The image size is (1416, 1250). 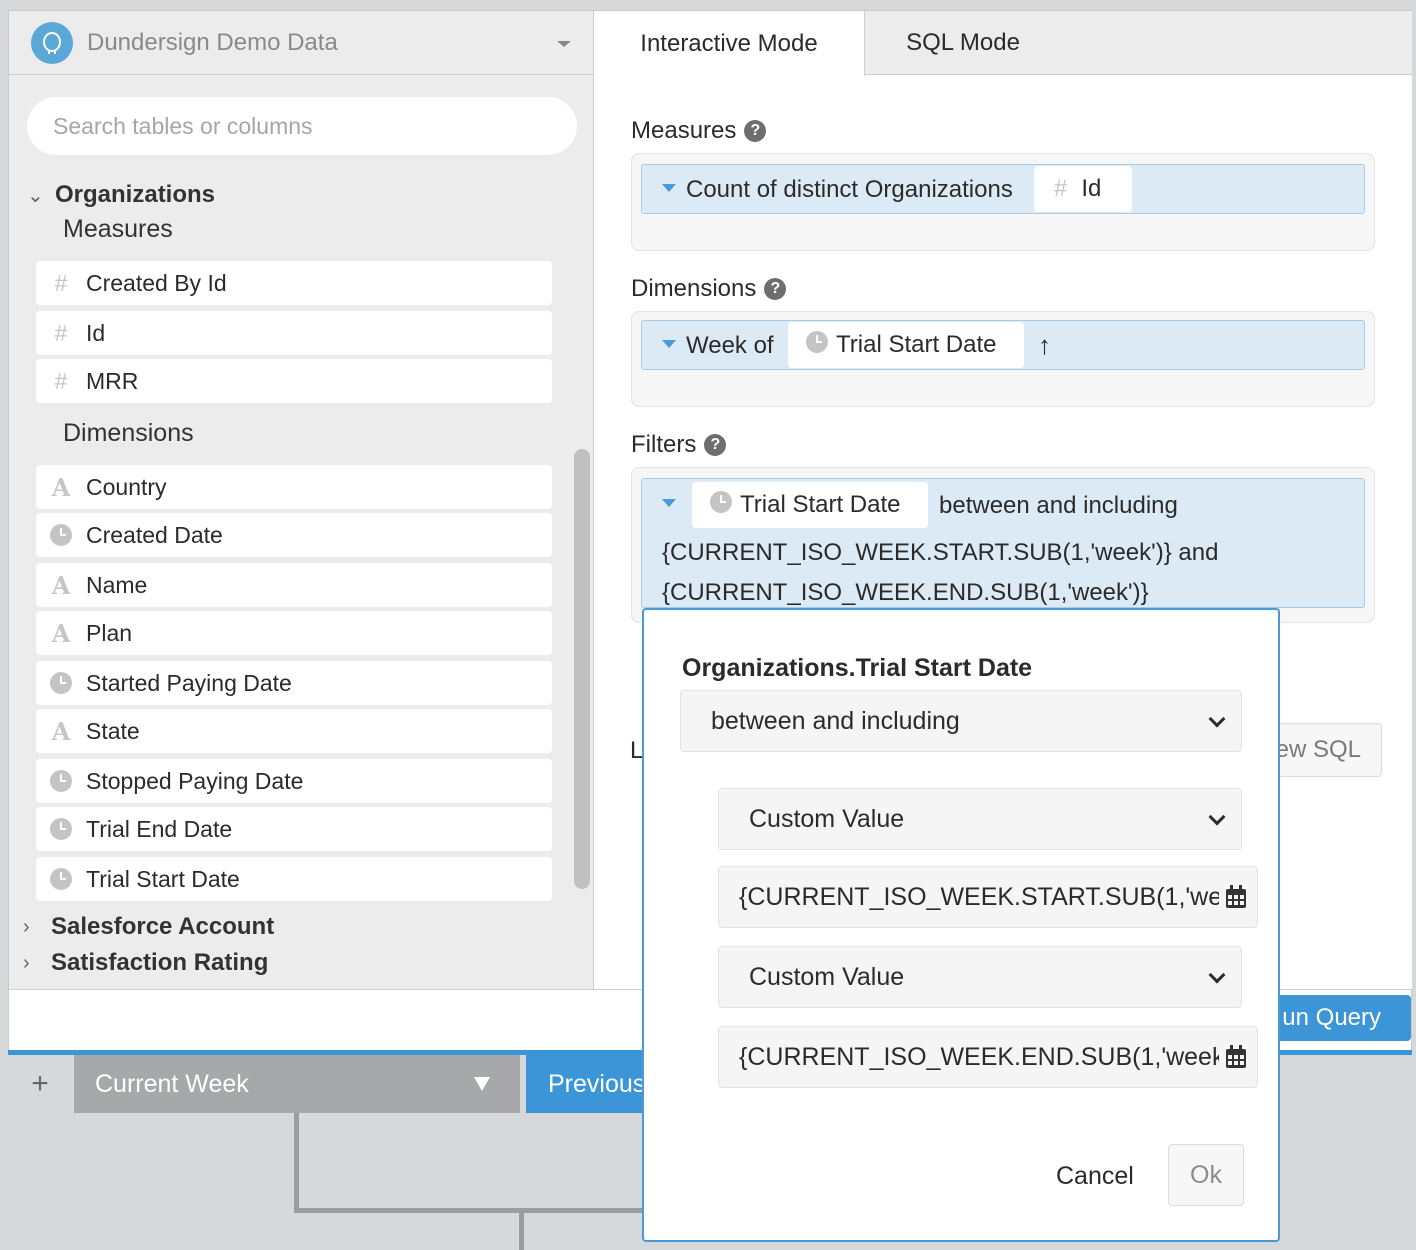 I want to click on schema-scrollbar, so click(x=582, y=669).